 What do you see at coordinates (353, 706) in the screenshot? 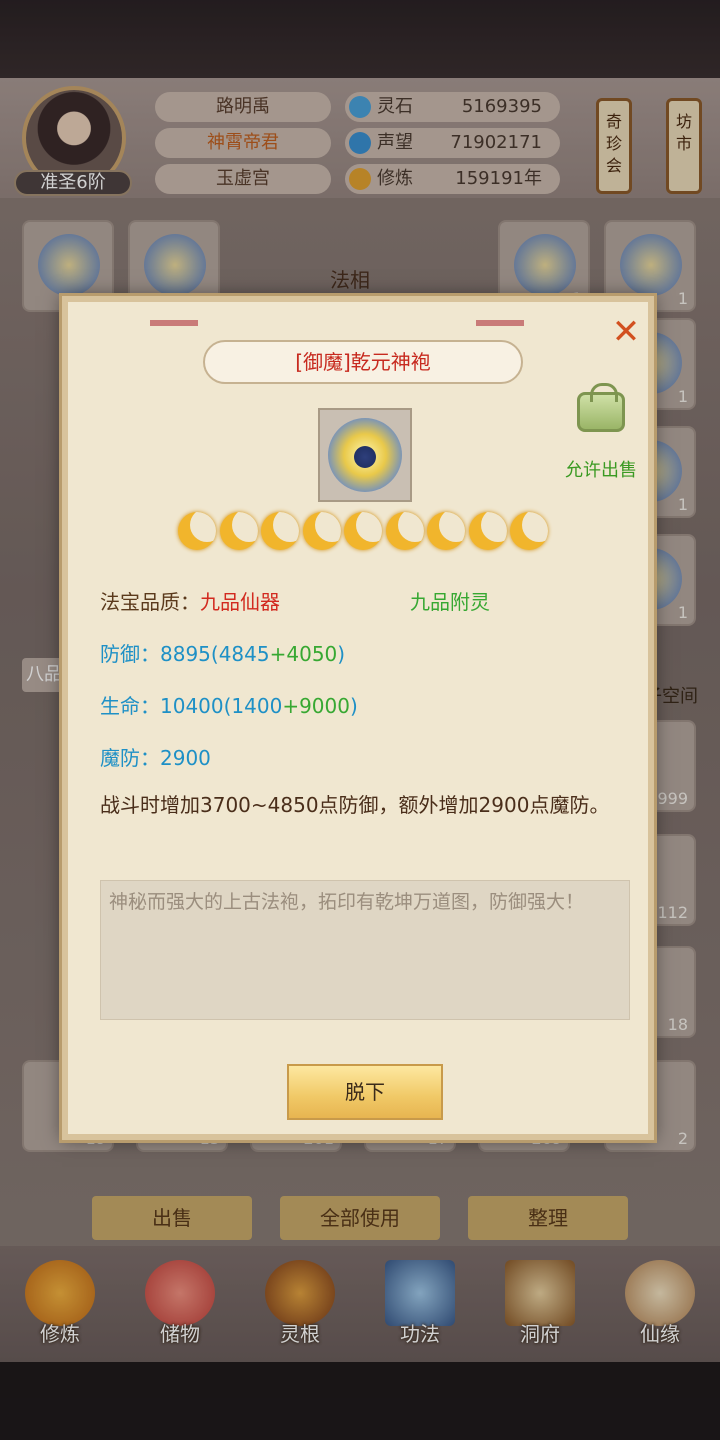
I see `life-close: )` at bounding box center [353, 706].